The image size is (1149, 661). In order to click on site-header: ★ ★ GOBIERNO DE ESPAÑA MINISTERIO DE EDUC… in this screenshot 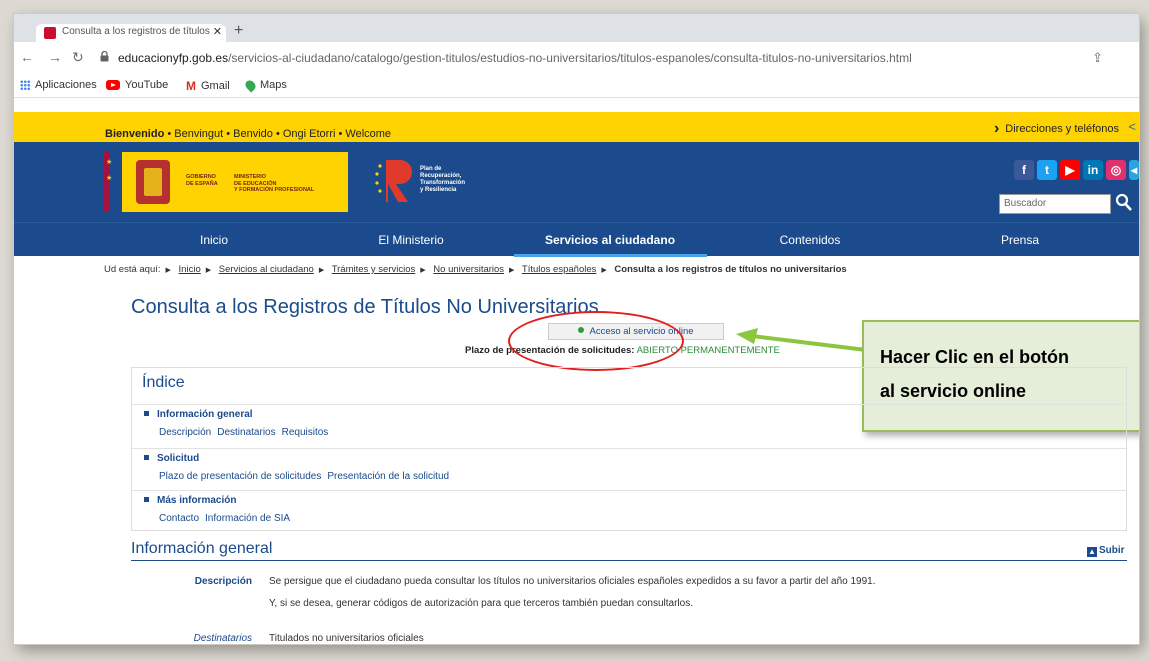, I will do `click(576, 182)`.